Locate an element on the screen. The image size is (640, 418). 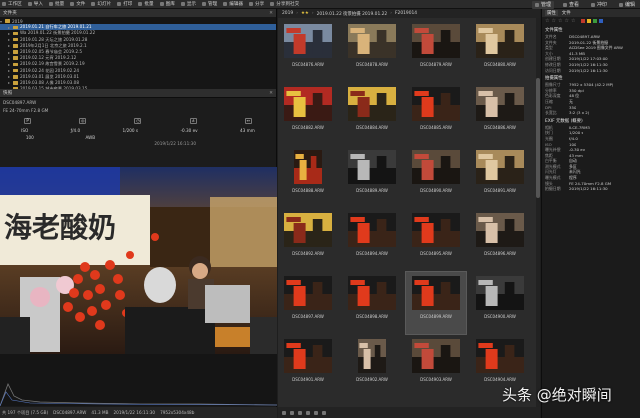
thumbnail-item: DSC04891.ARW is located at coordinates (500, 177).